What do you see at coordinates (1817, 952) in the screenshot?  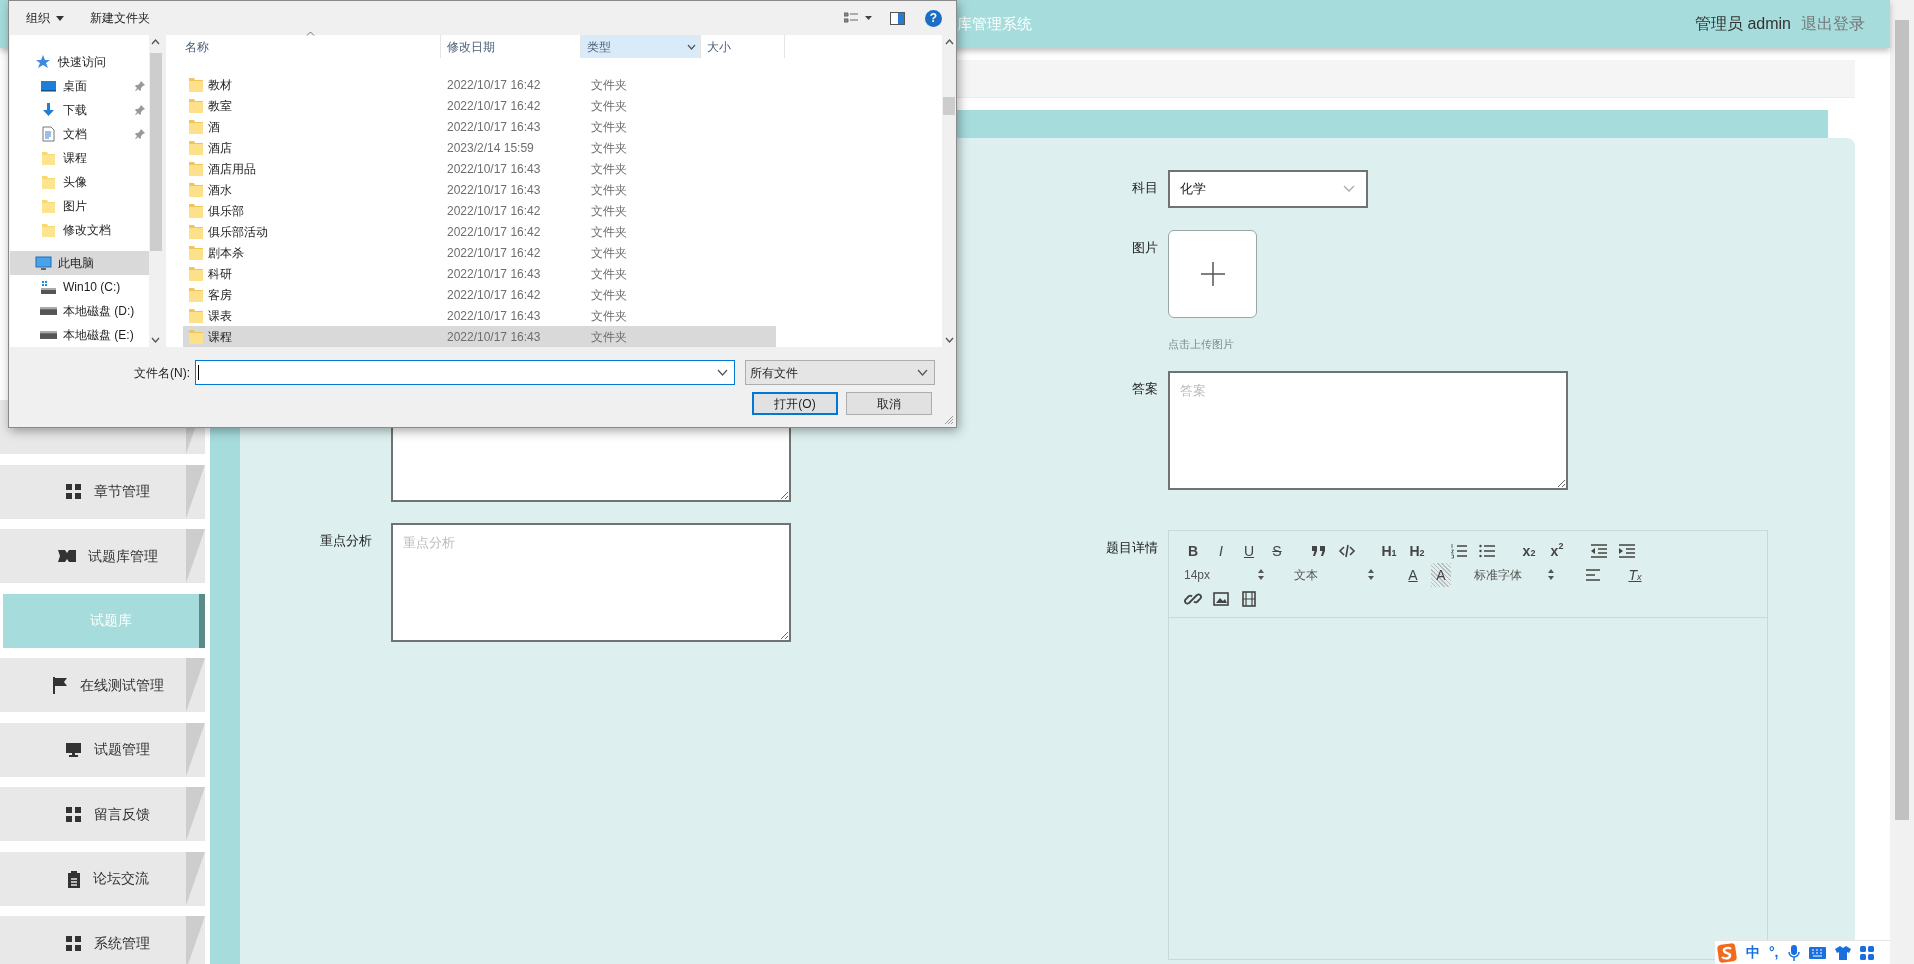 I see `keyboard-icon` at bounding box center [1817, 952].